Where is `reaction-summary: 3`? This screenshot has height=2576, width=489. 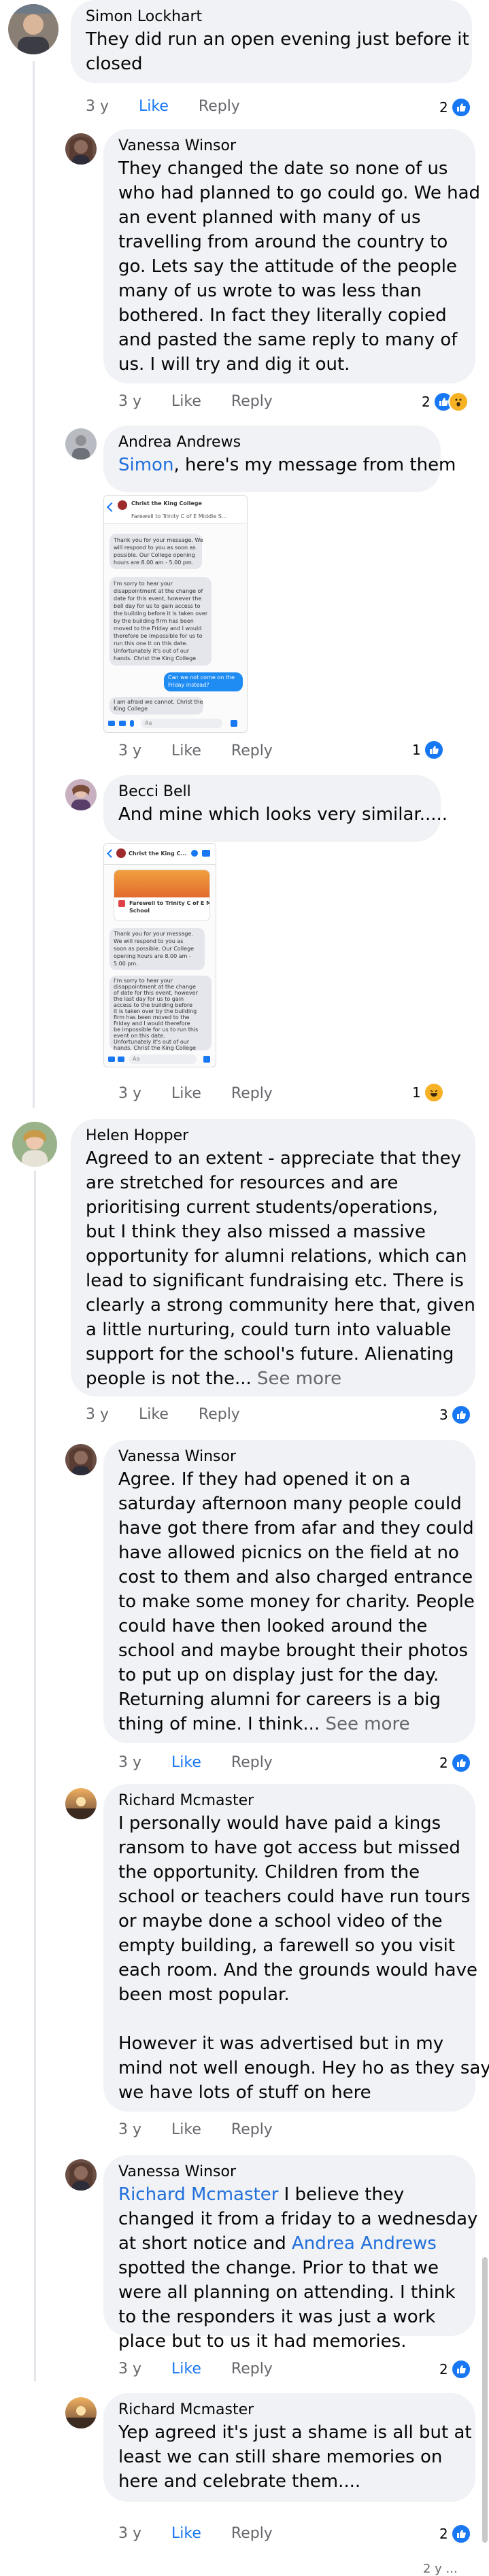 reaction-summary: 3 is located at coordinates (455, 1415).